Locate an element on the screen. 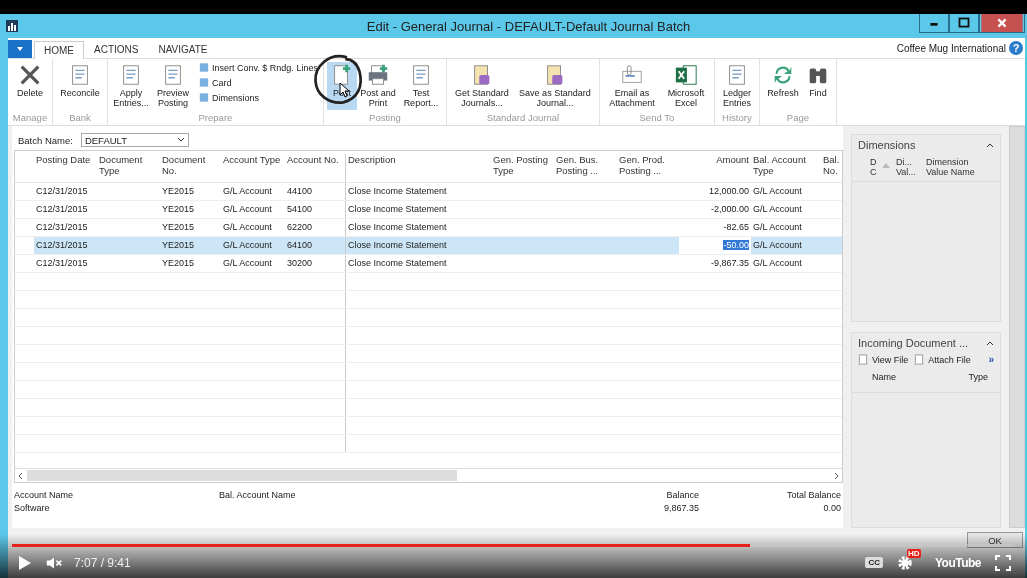 This screenshot has height=578, width=1027. vertical-scrollbar is located at coordinates (1017, 327).